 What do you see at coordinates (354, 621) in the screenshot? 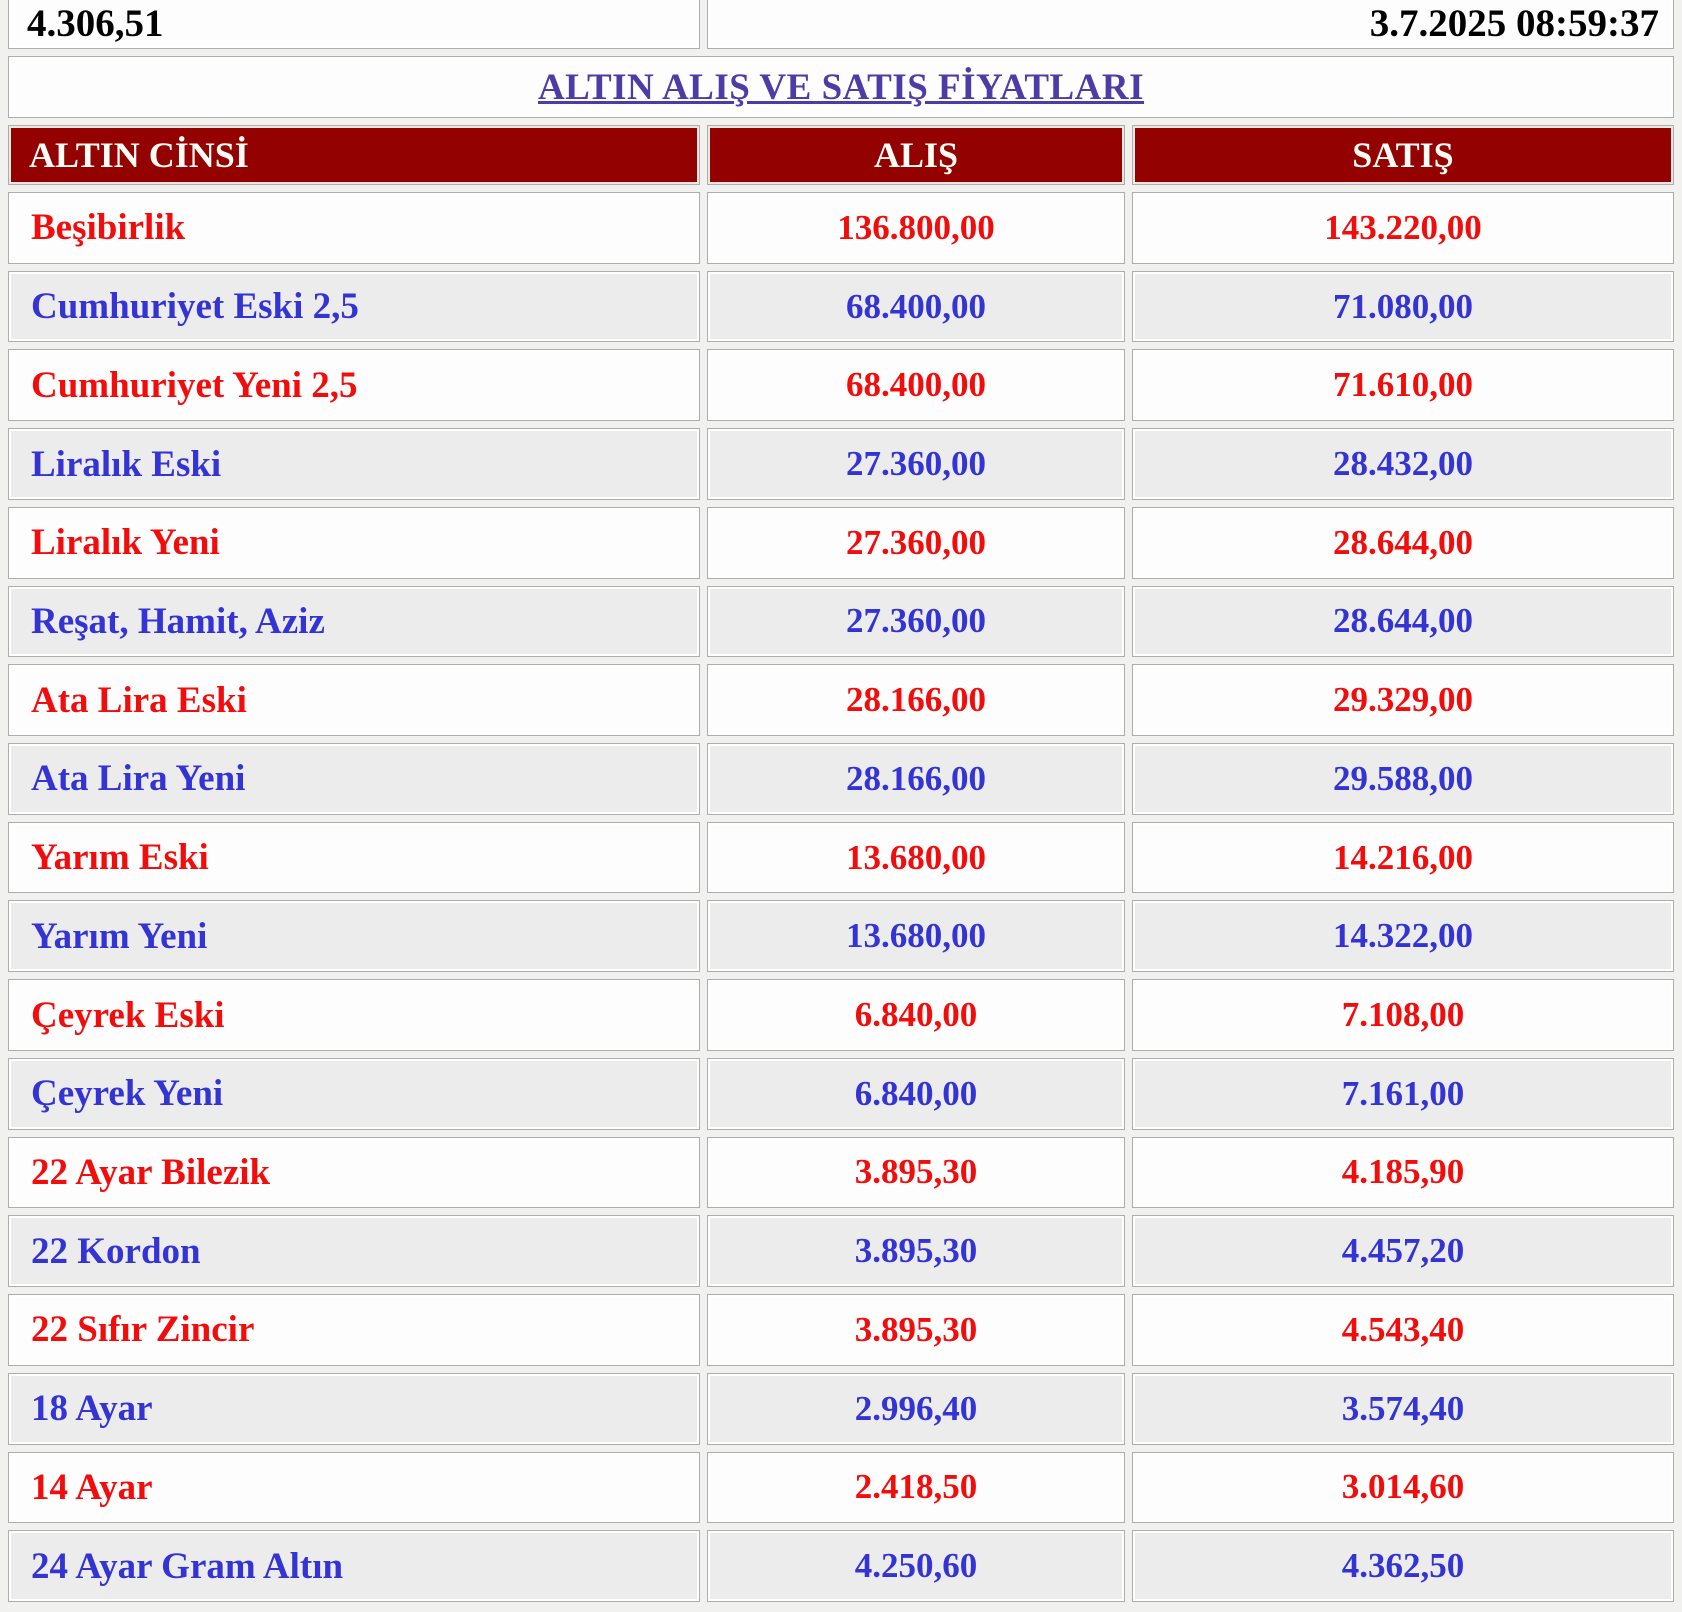
I see `row-name: Reşat, Hamit, Aziz` at bounding box center [354, 621].